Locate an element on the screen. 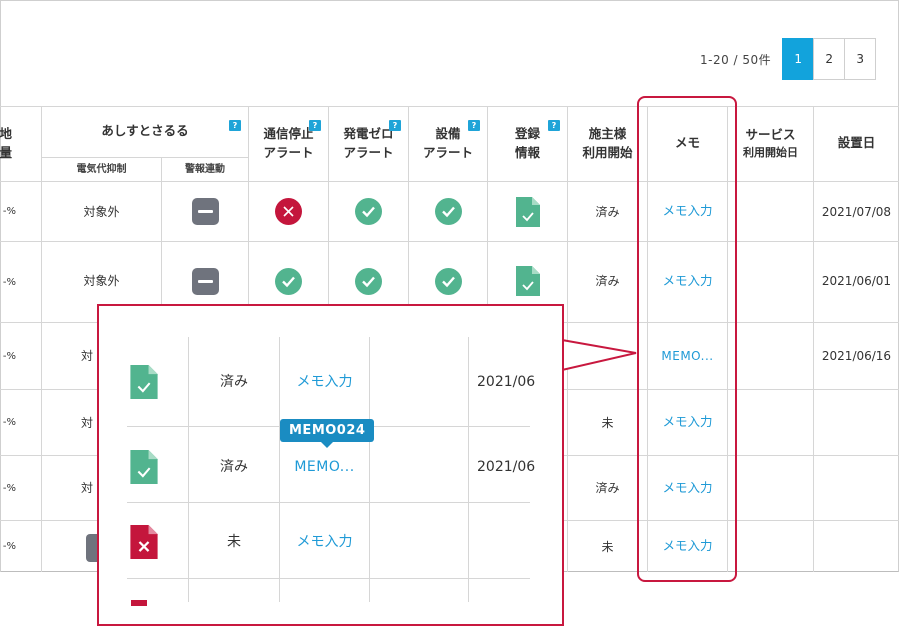 This screenshot has width=899, height=626. zoom-row3-memo-link: メモ入力 is located at coordinates (324, 542).